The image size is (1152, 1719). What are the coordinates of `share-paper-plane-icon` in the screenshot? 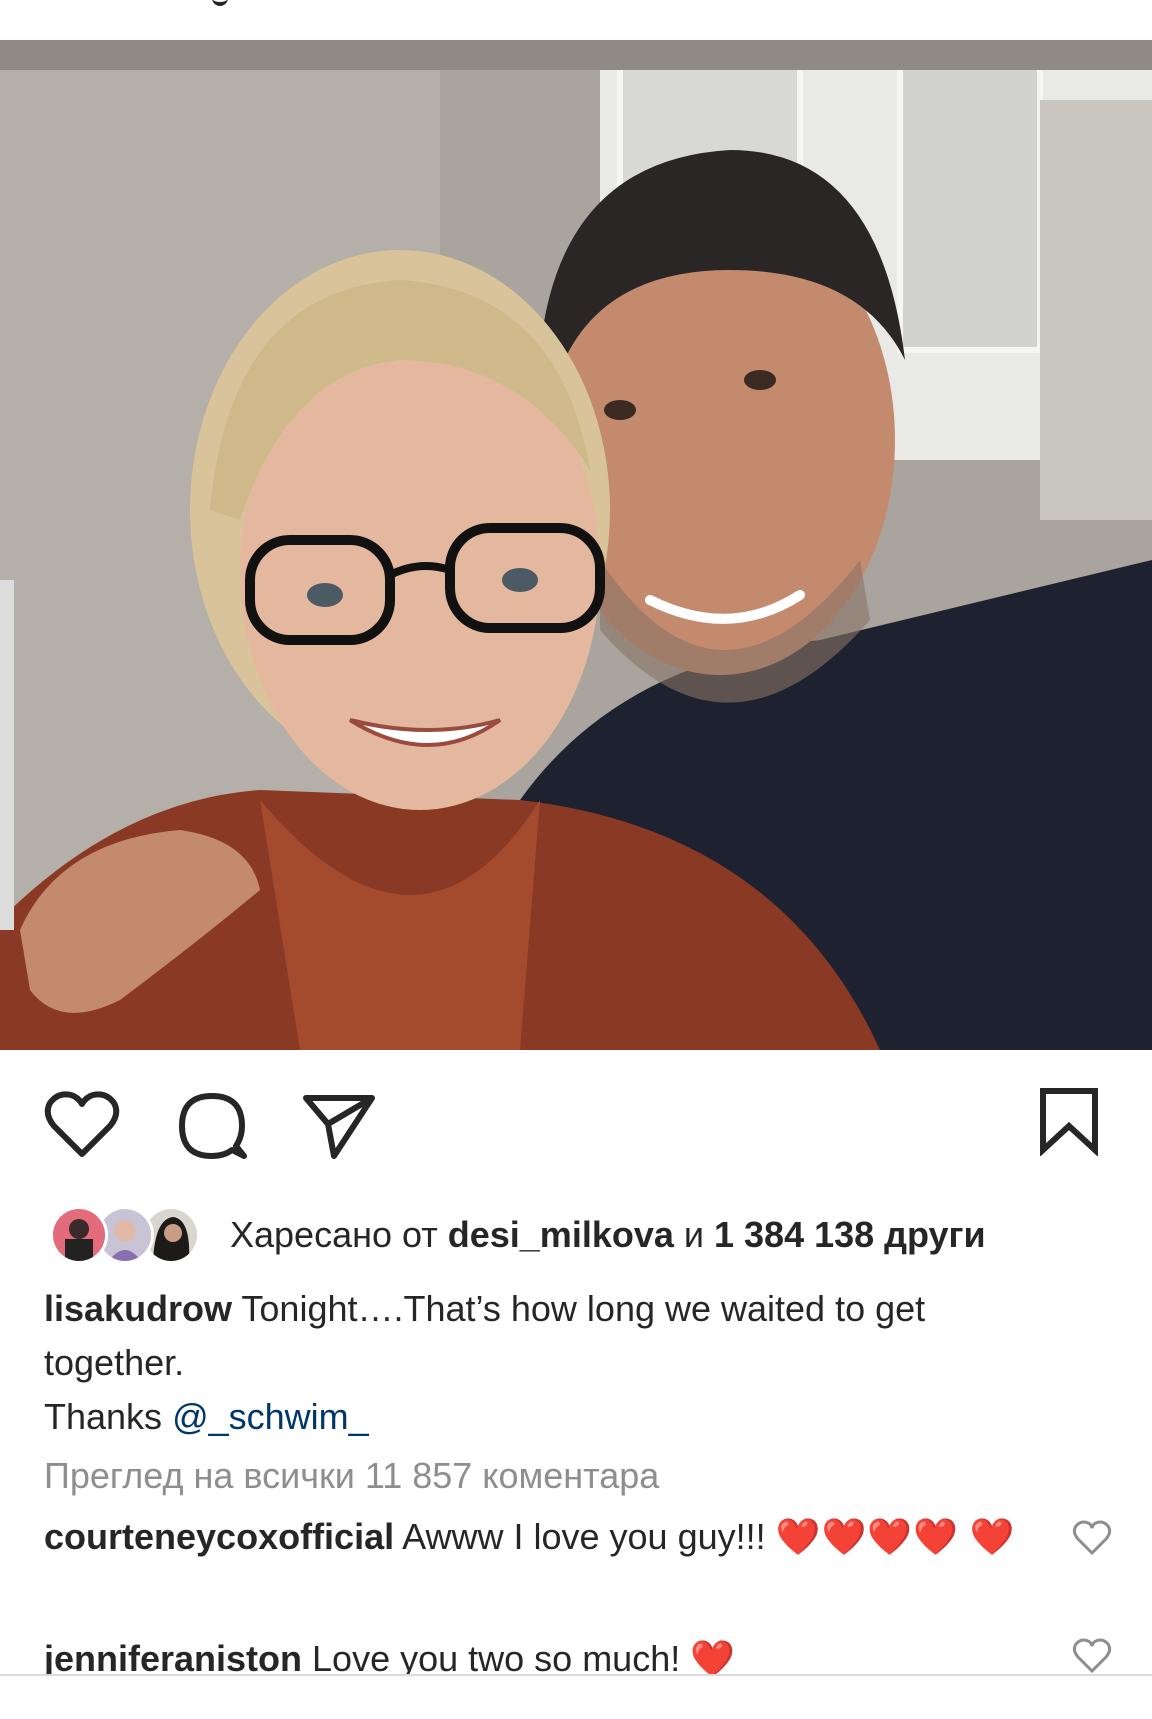 It's located at (339, 1126).